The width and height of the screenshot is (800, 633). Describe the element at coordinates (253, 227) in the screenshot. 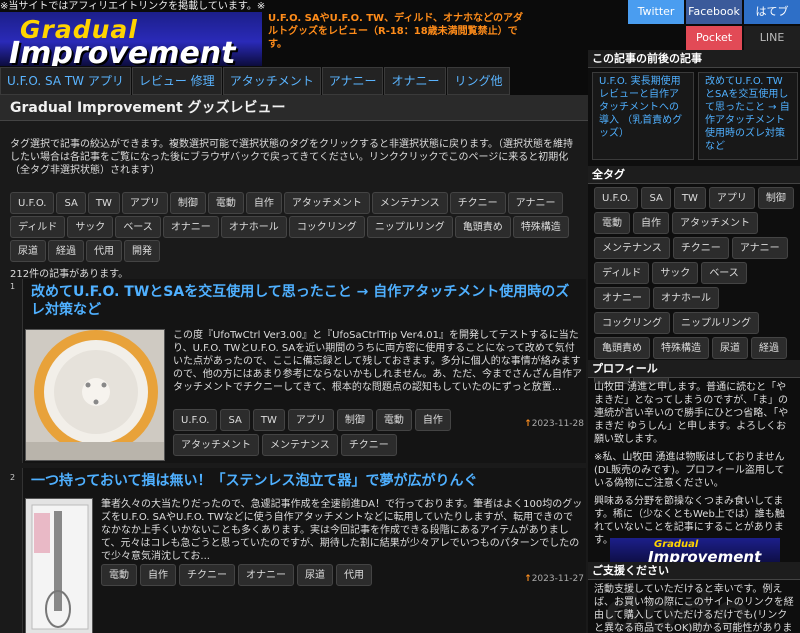

I see `tag-filter-item: オナホール` at that location.